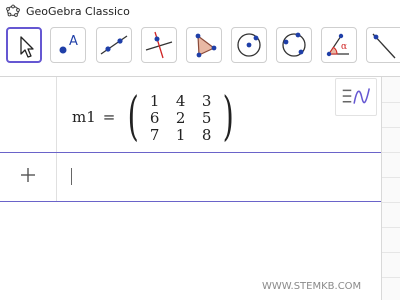  What do you see at coordinates (71, 176) in the screenshot?
I see `input-cursor` at bounding box center [71, 176].